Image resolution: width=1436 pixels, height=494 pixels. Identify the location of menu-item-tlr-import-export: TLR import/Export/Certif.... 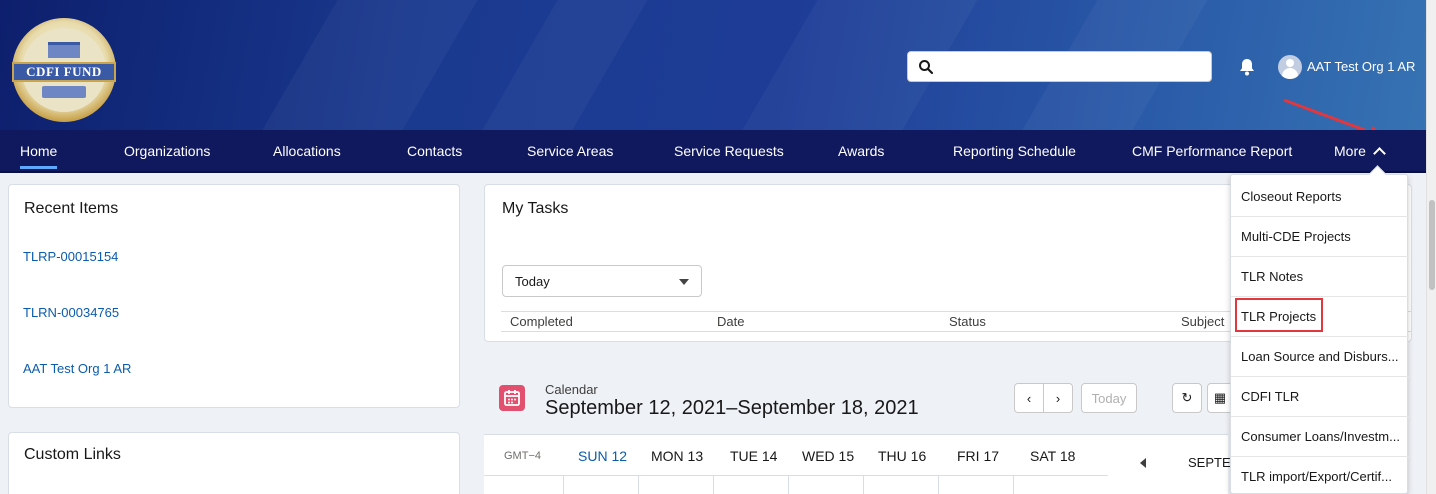
(1320, 475).